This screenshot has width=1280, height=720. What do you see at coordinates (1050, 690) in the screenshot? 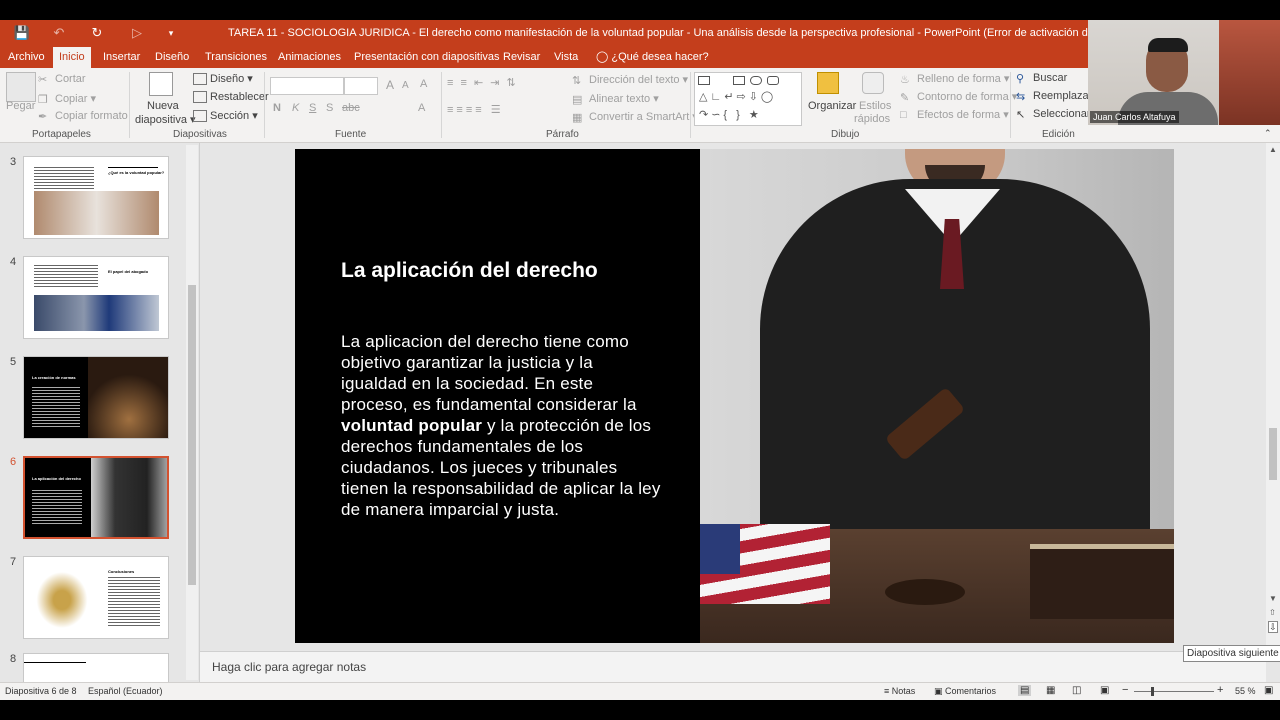
I see `slide-sorter-icon: ▦` at bounding box center [1050, 690].